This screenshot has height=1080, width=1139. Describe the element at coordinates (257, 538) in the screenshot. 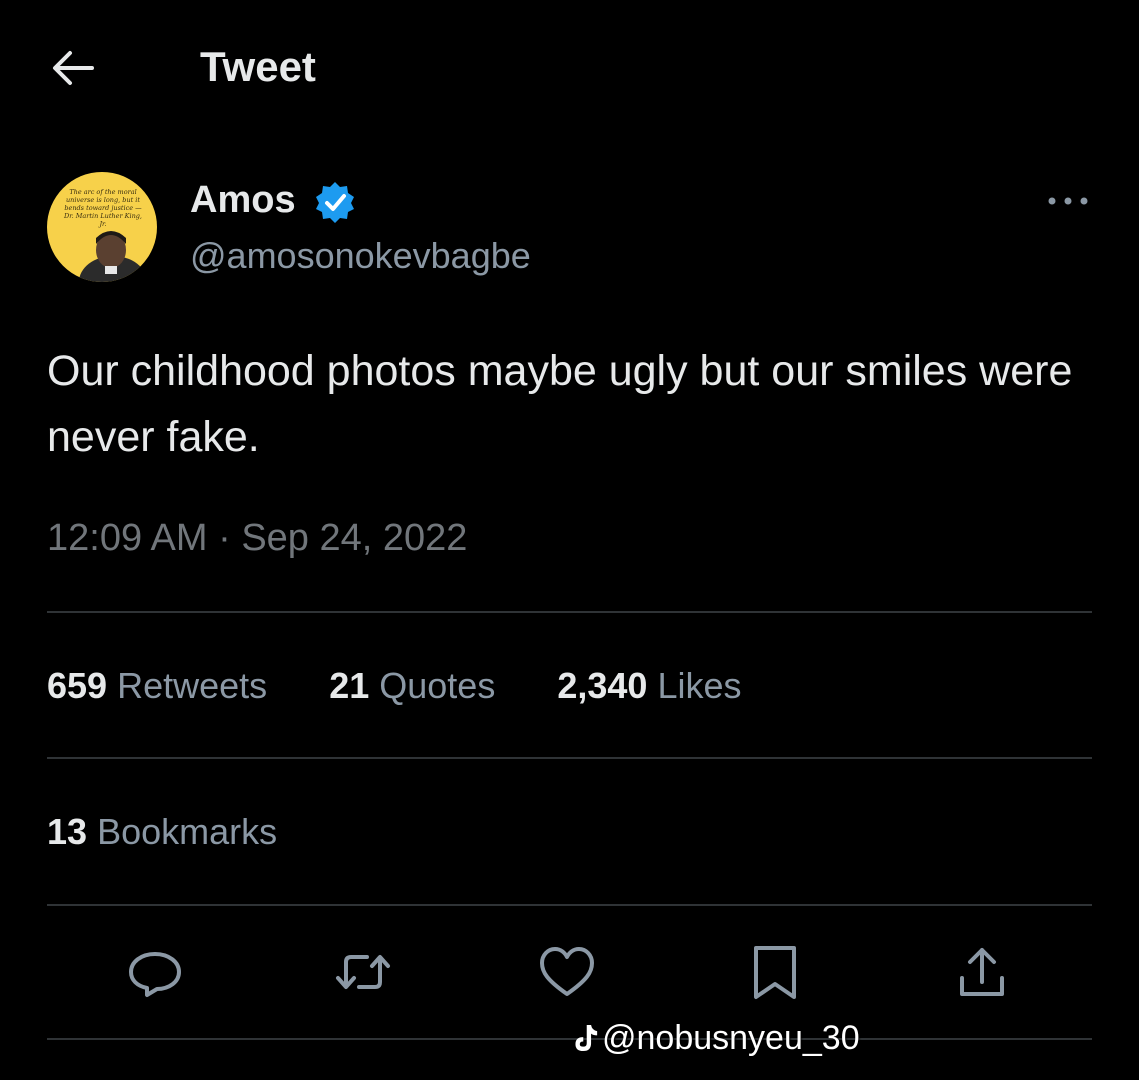

I see `tweet-timestamp: 12:09 AM · Sep 24, 2022` at that location.